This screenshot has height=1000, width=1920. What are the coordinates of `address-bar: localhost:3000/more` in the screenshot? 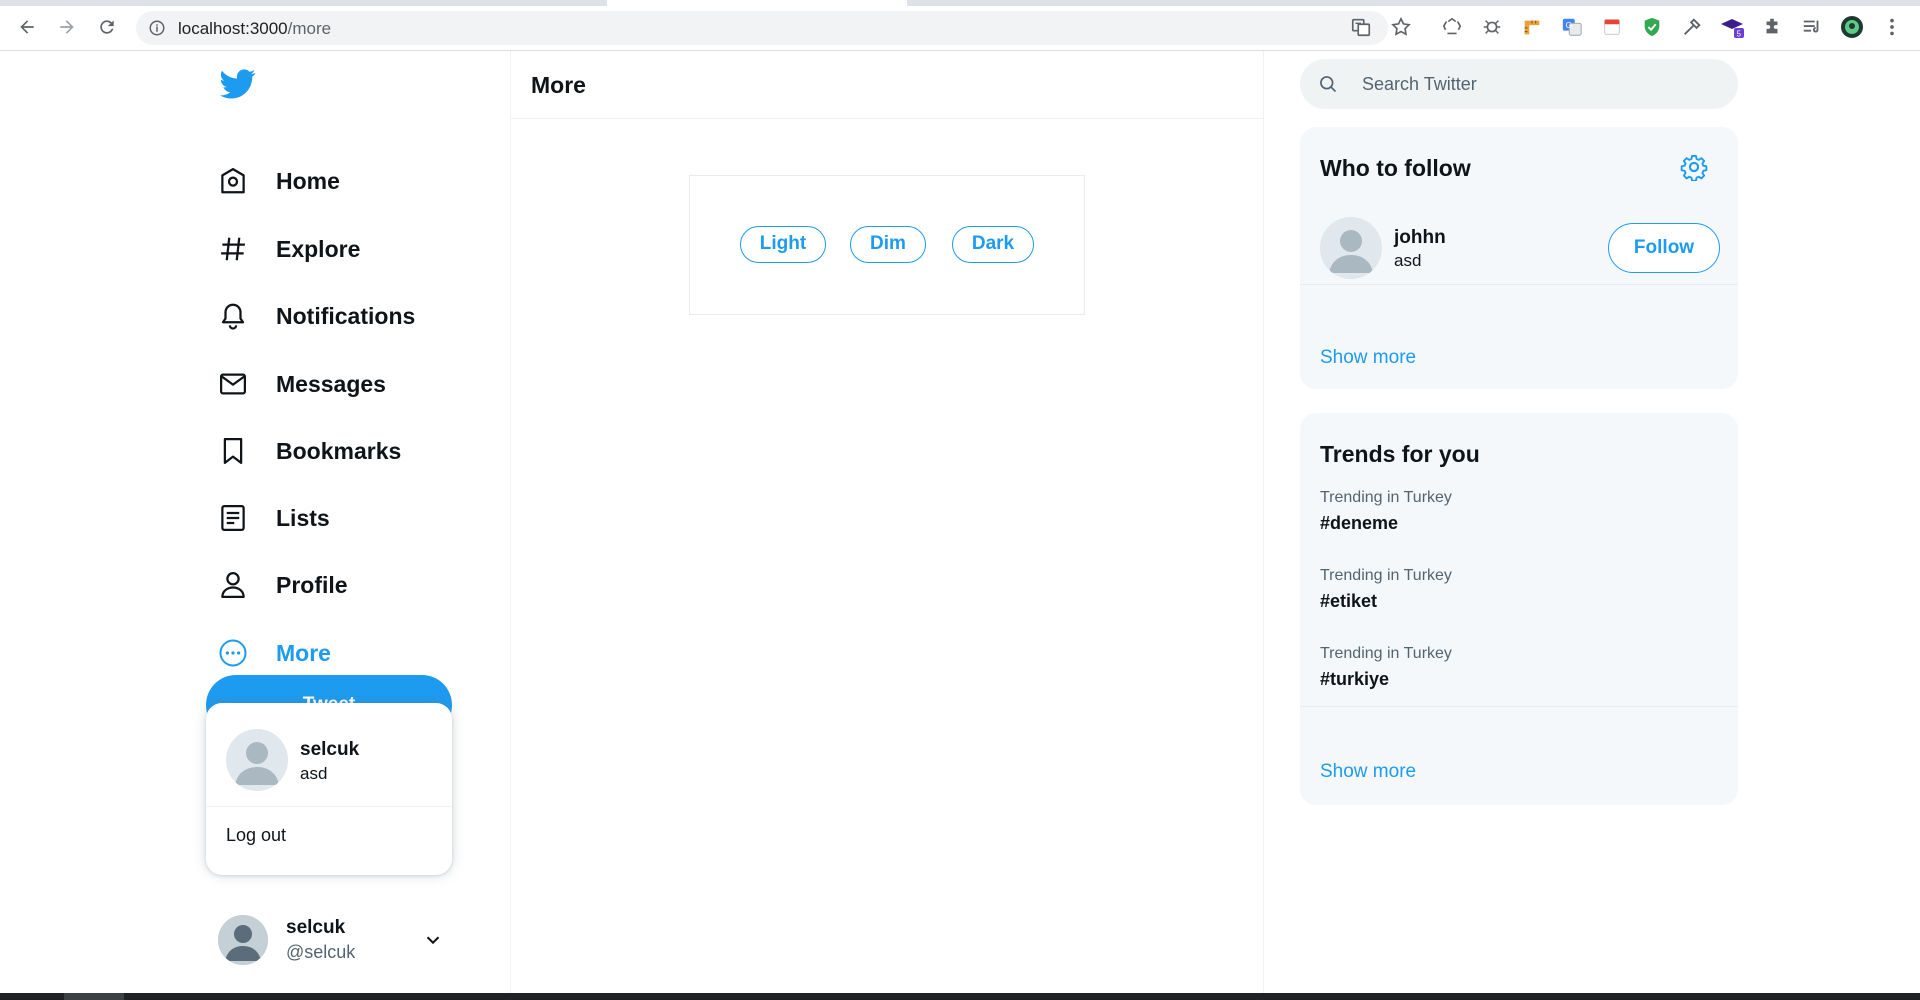 It's located at (762, 28).